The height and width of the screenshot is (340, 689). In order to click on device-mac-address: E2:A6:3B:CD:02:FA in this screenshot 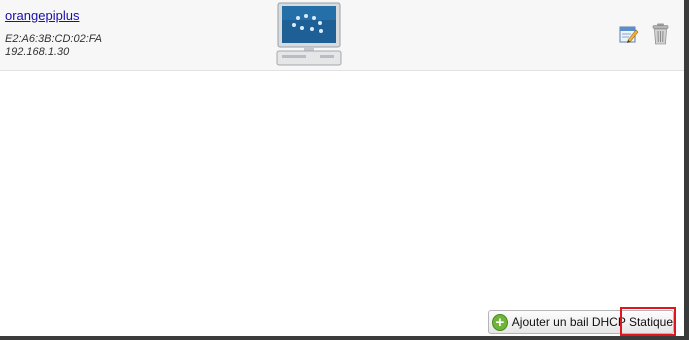, I will do `click(54, 39)`.